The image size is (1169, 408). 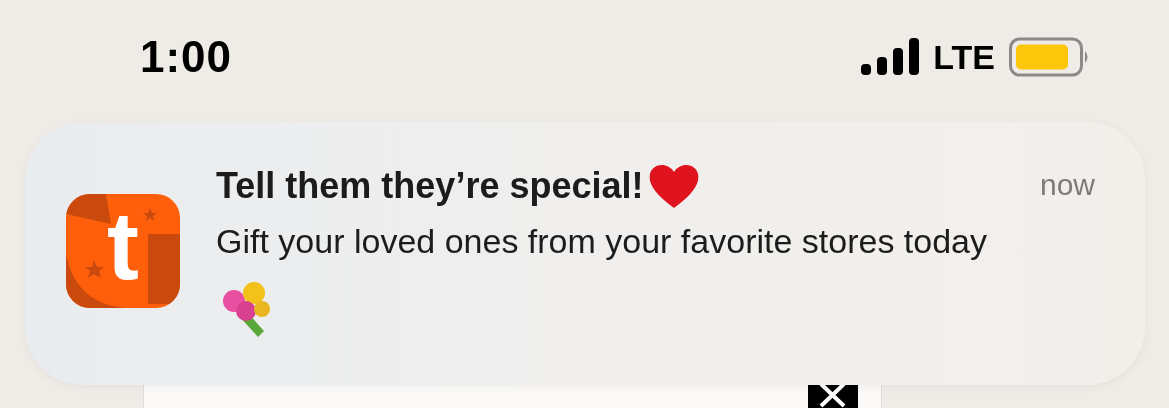 What do you see at coordinates (890, 57) in the screenshot?
I see `signal-icon` at bounding box center [890, 57].